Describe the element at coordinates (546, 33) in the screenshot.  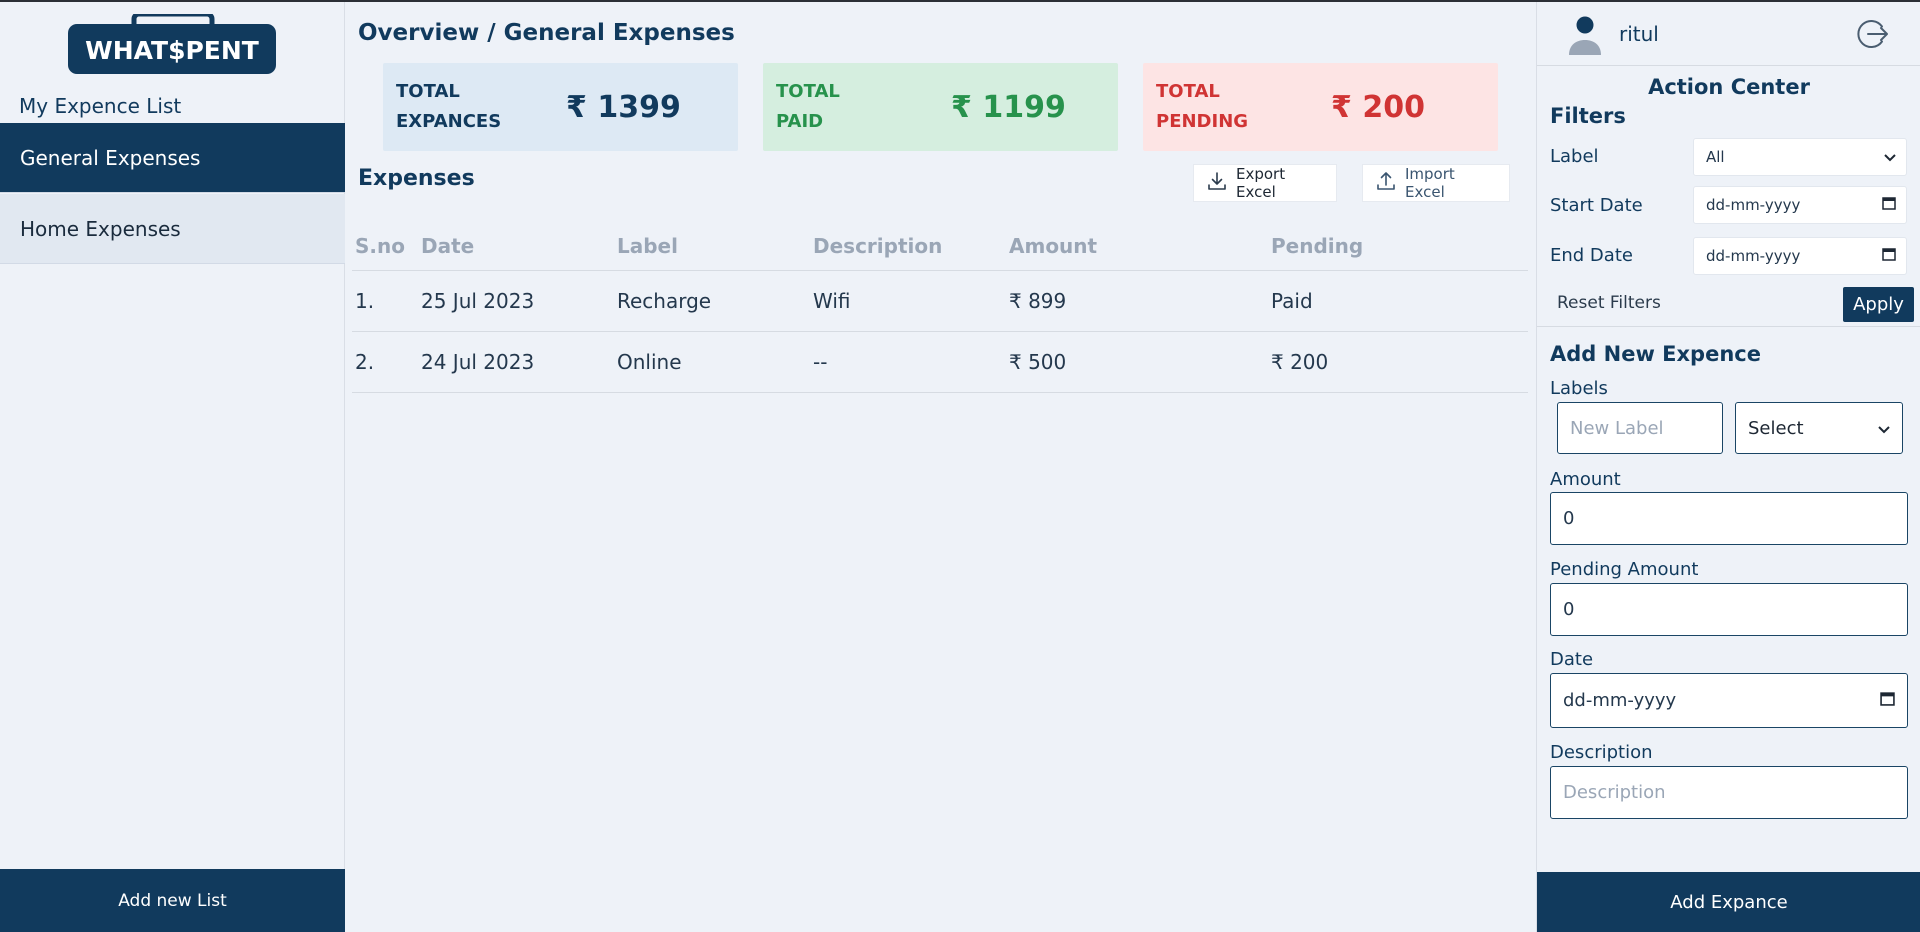
I see `page-title: Overview / General Expenses` at that location.